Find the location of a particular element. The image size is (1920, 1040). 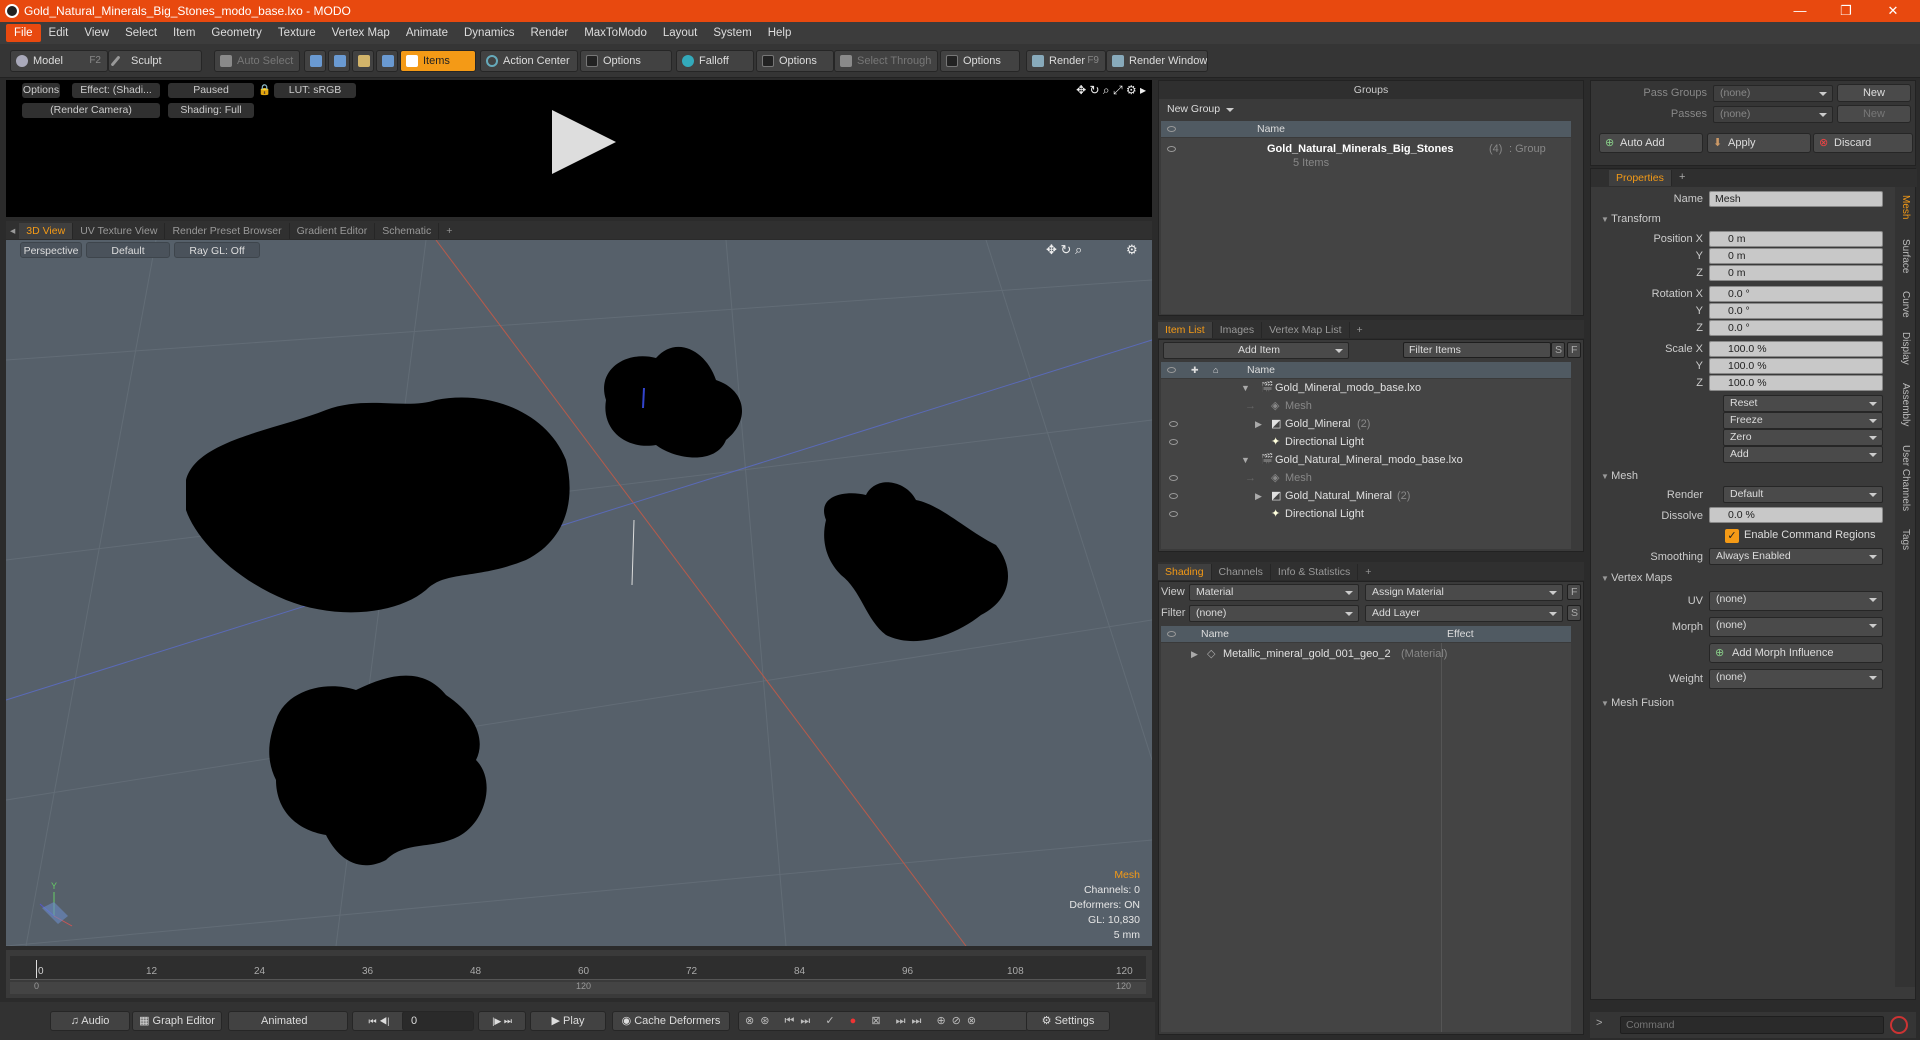

cache-deformers-button: ◉ Cache Deformers is located at coordinates (671, 1021).